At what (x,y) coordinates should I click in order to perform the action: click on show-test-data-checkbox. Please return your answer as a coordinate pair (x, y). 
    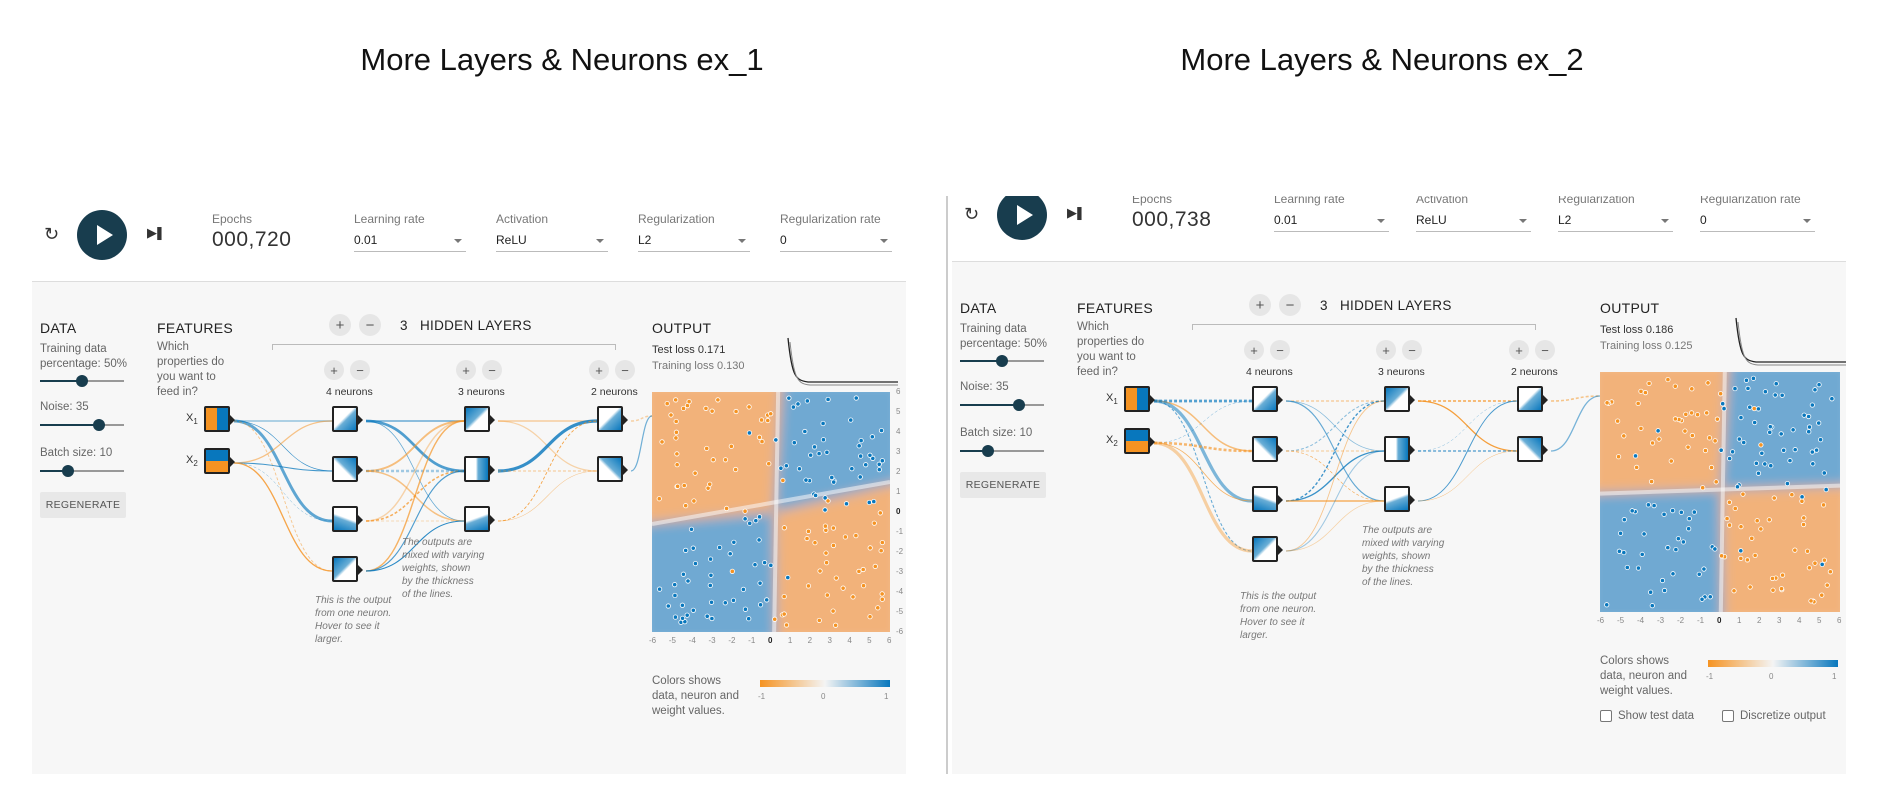
    Looking at the image, I should click on (1606, 716).